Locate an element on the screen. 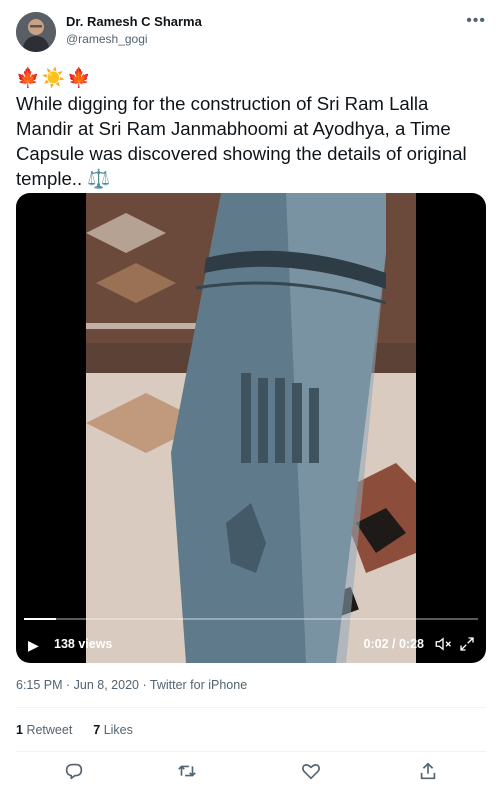  video-timecode: 0:02 / 0:28 is located at coordinates (393, 644).